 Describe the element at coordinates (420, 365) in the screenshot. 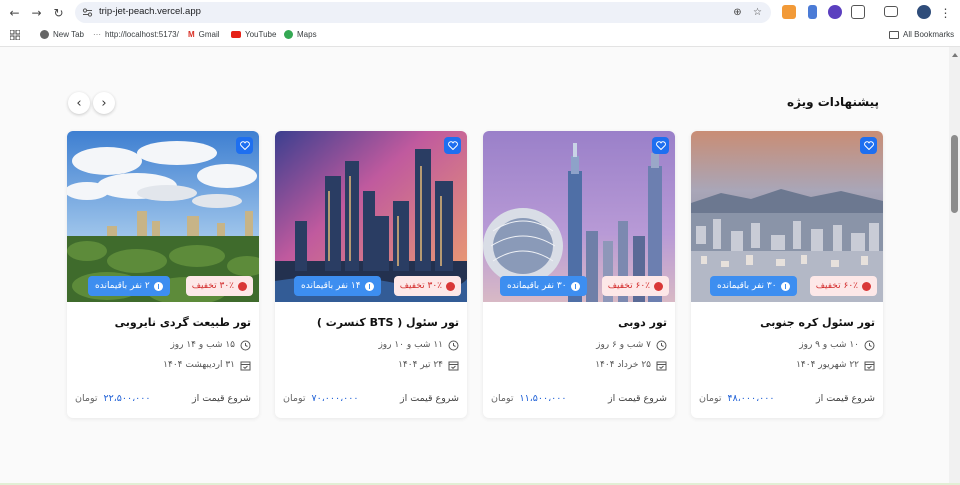

I see `date-text: ۲۴ تیر ۱۴۰۴` at that location.